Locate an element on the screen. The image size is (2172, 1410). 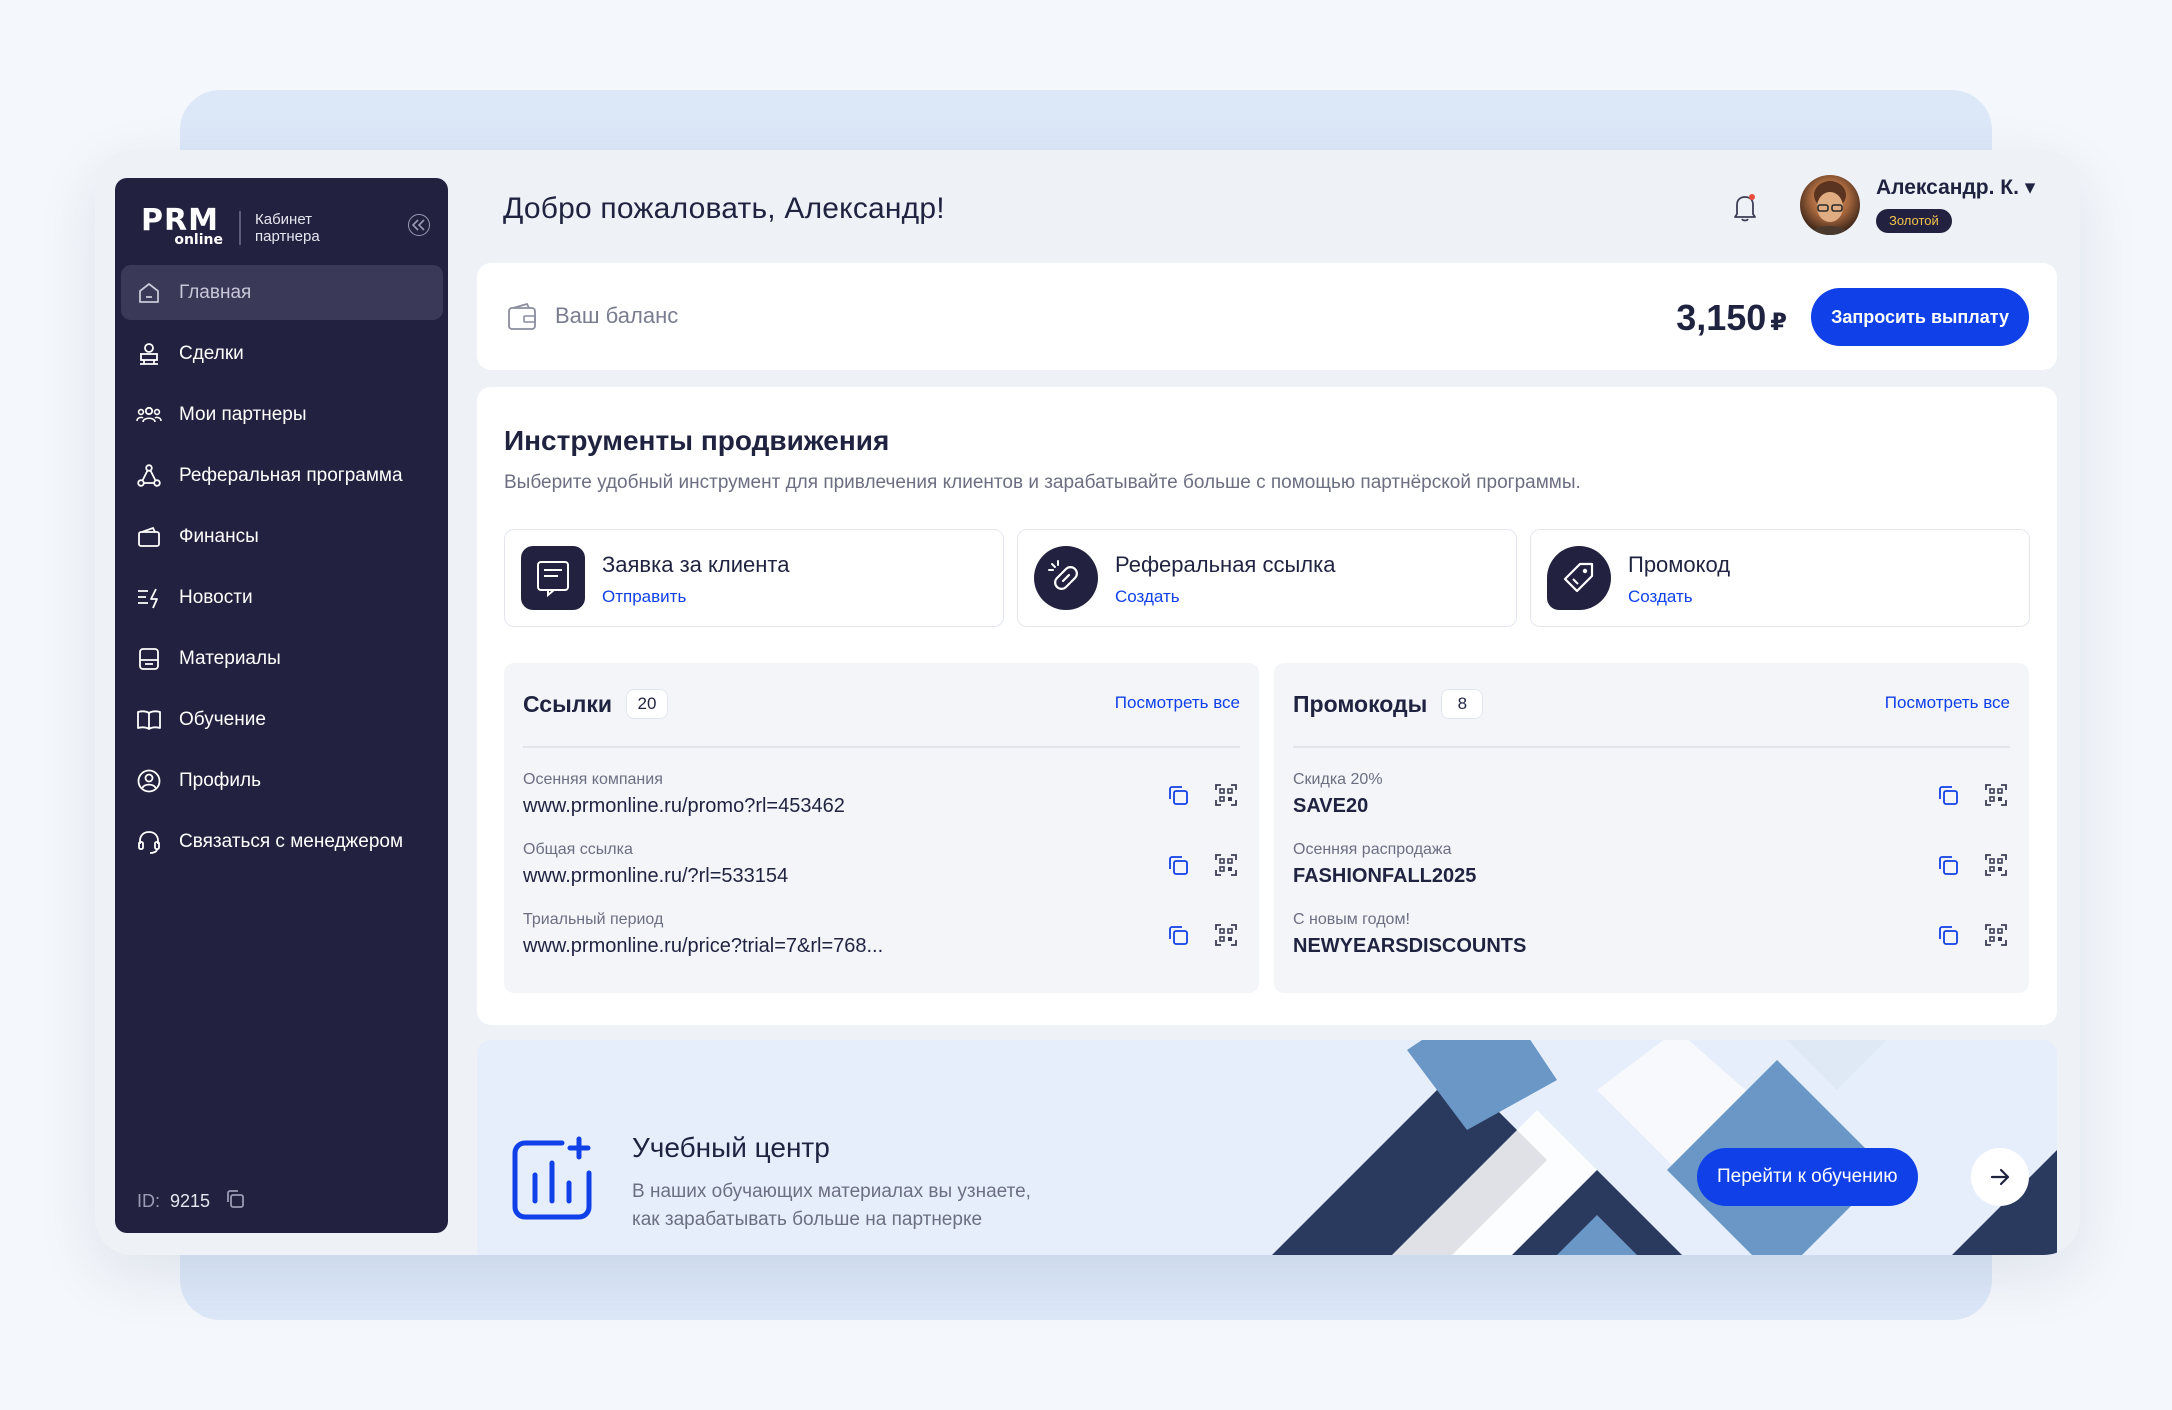
links-count: 20 is located at coordinates (647, 704).